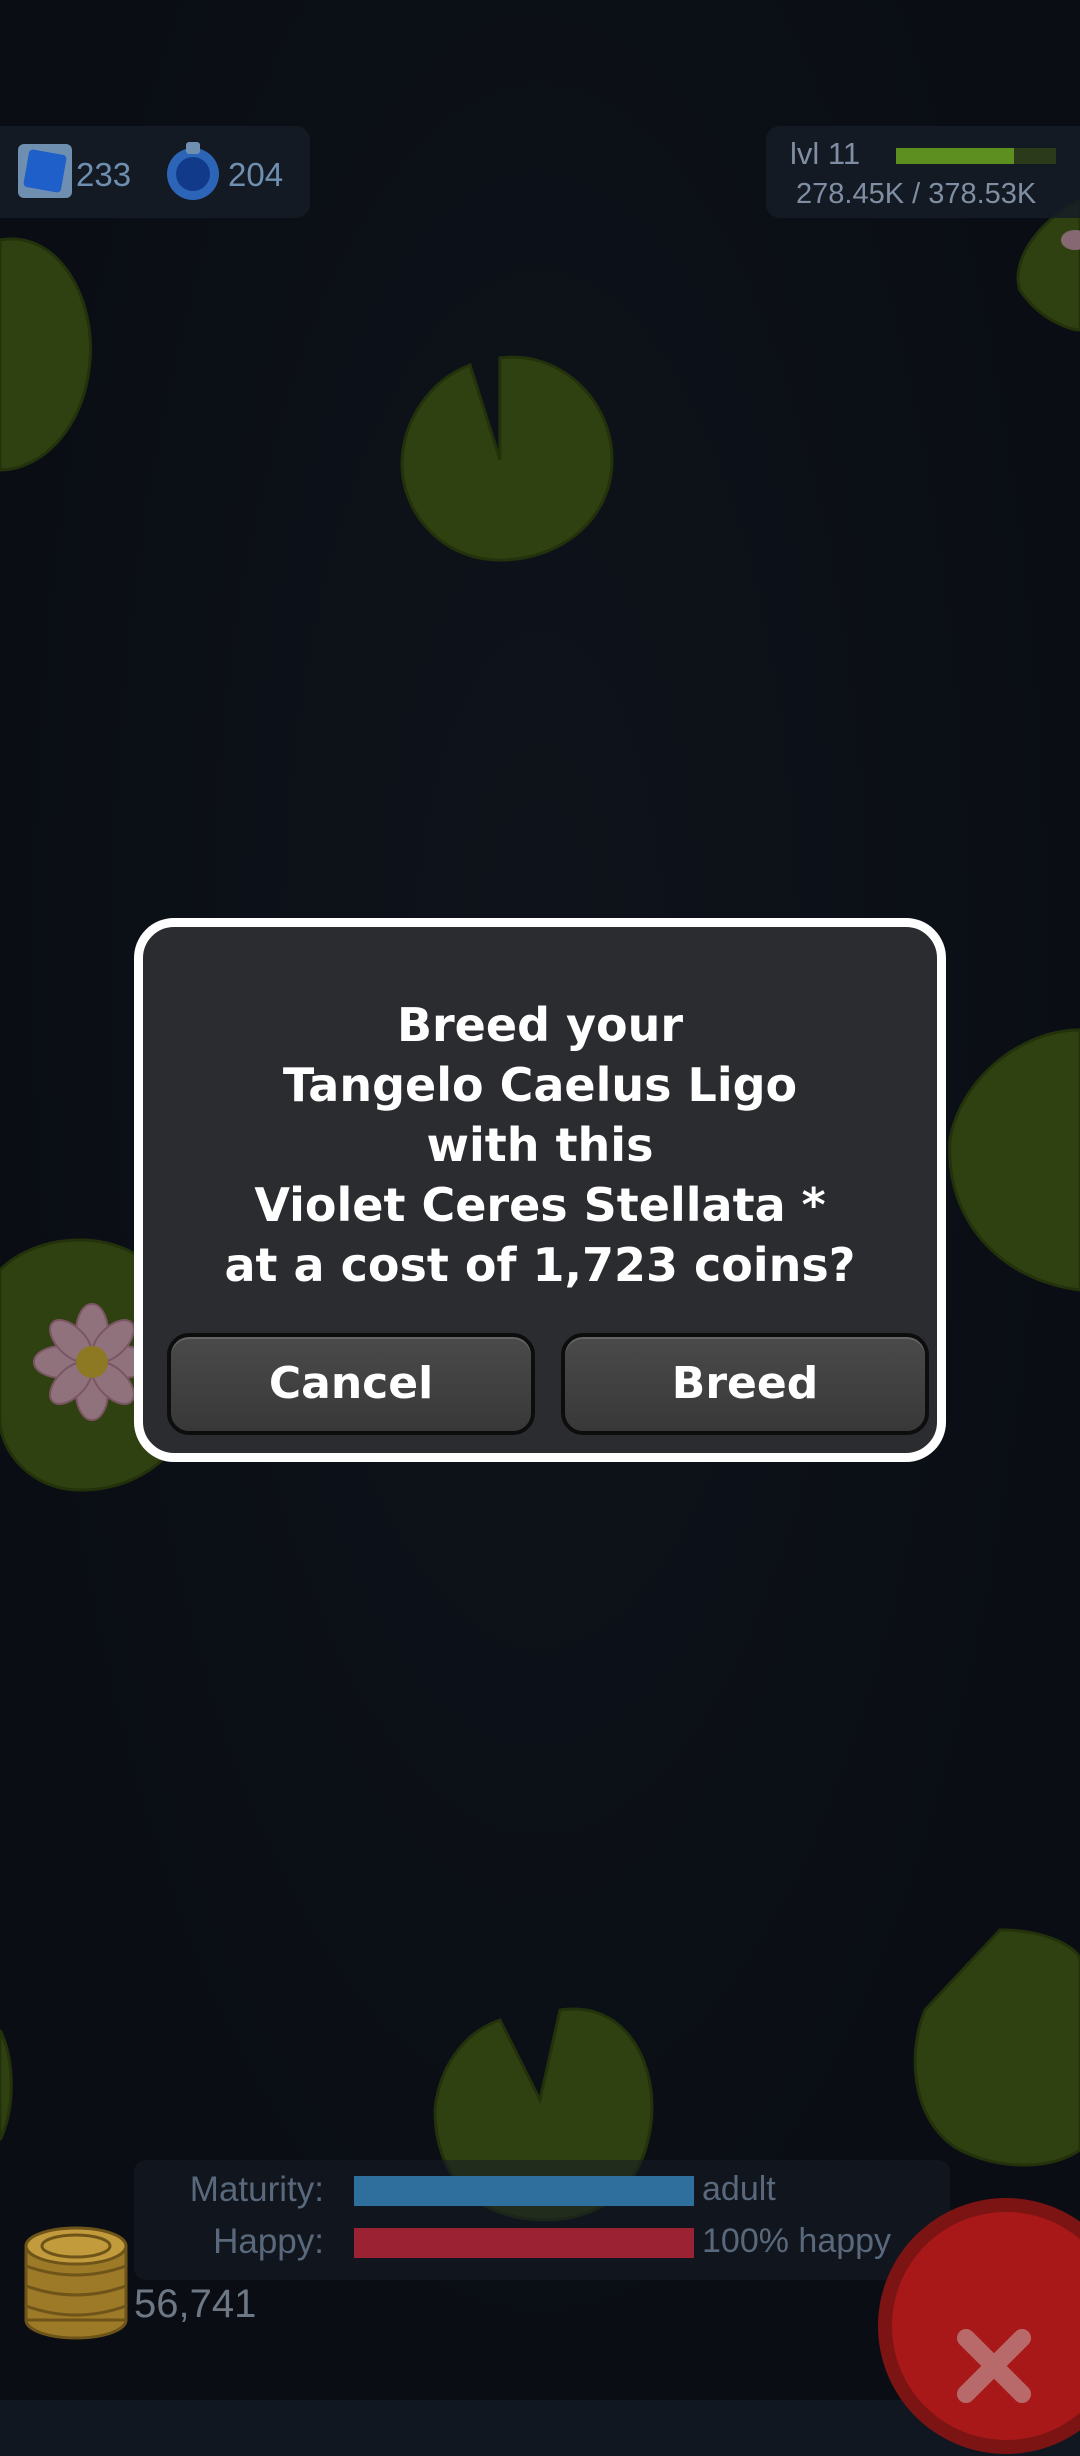  Describe the element at coordinates (923, 172) in the screenshot. I see `level-panel: lvl 11 278.45K / 378.53K` at that location.